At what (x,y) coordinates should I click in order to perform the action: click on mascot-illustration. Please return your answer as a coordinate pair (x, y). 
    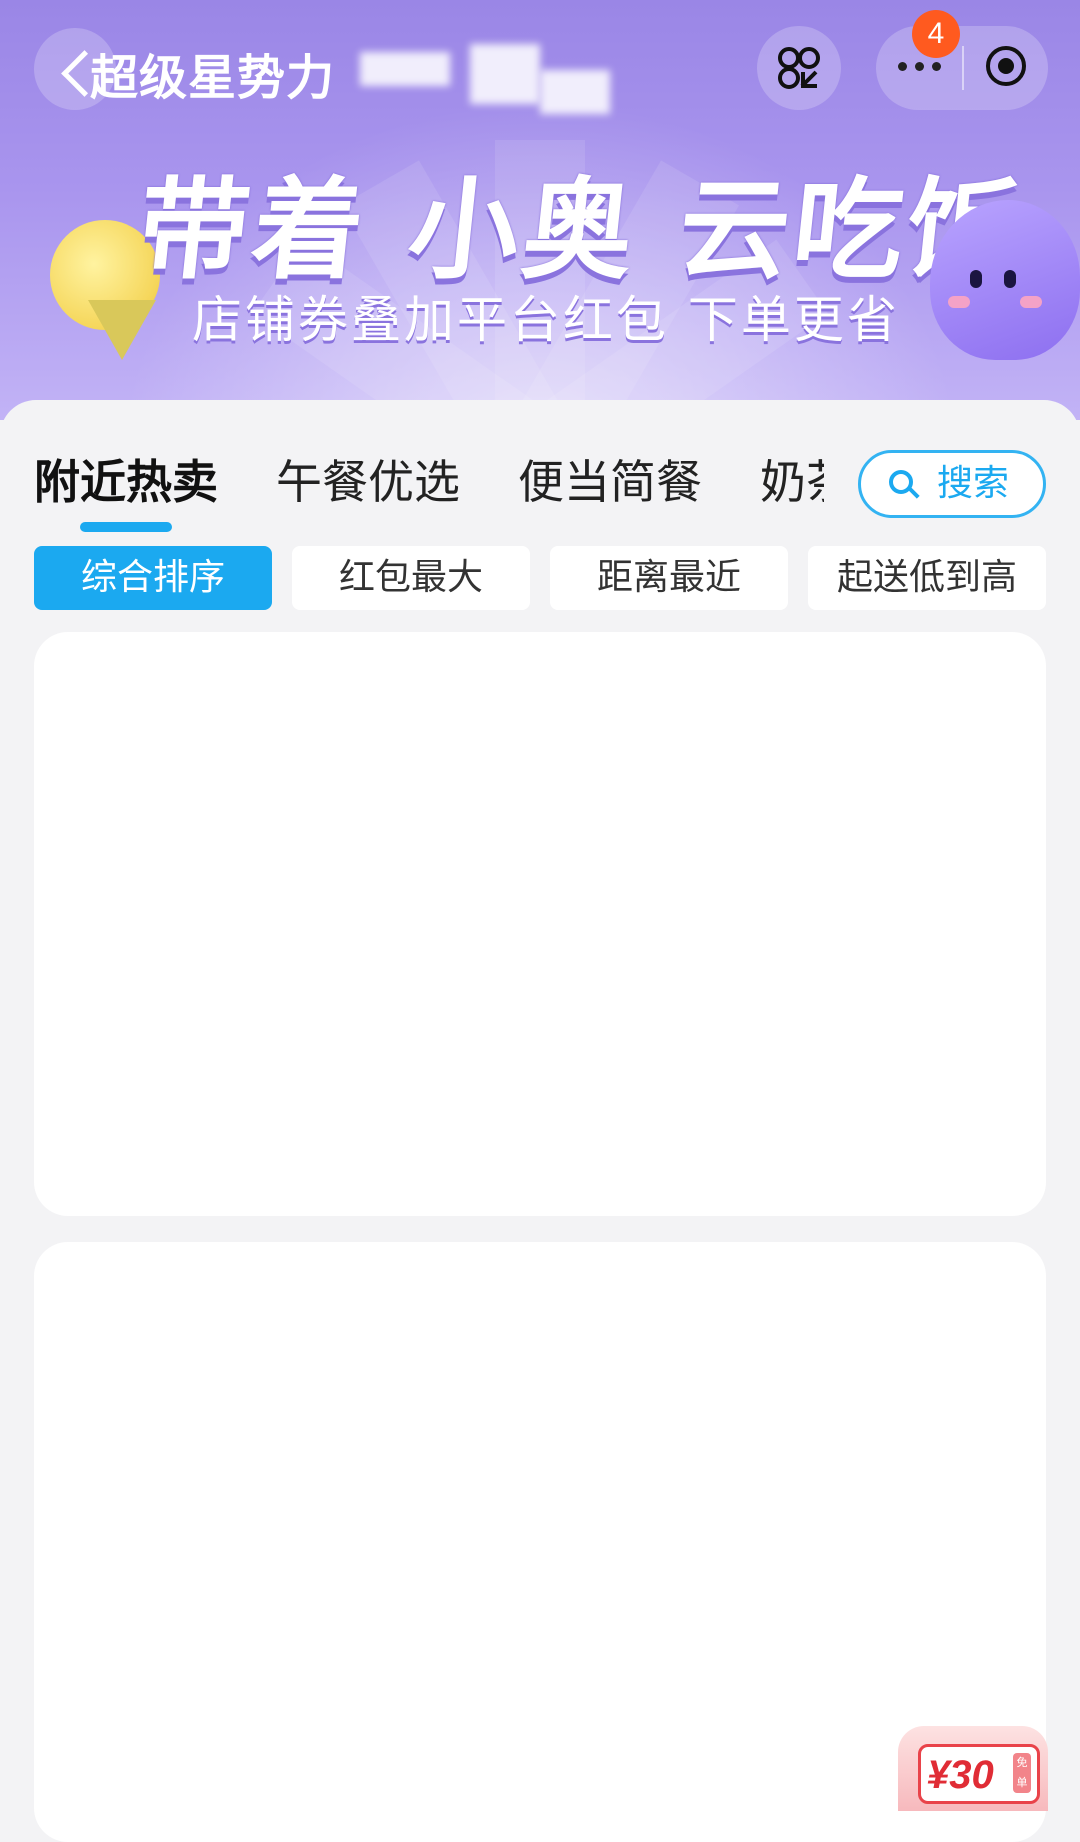
    Looking at the image, I should click on (1005, 280).